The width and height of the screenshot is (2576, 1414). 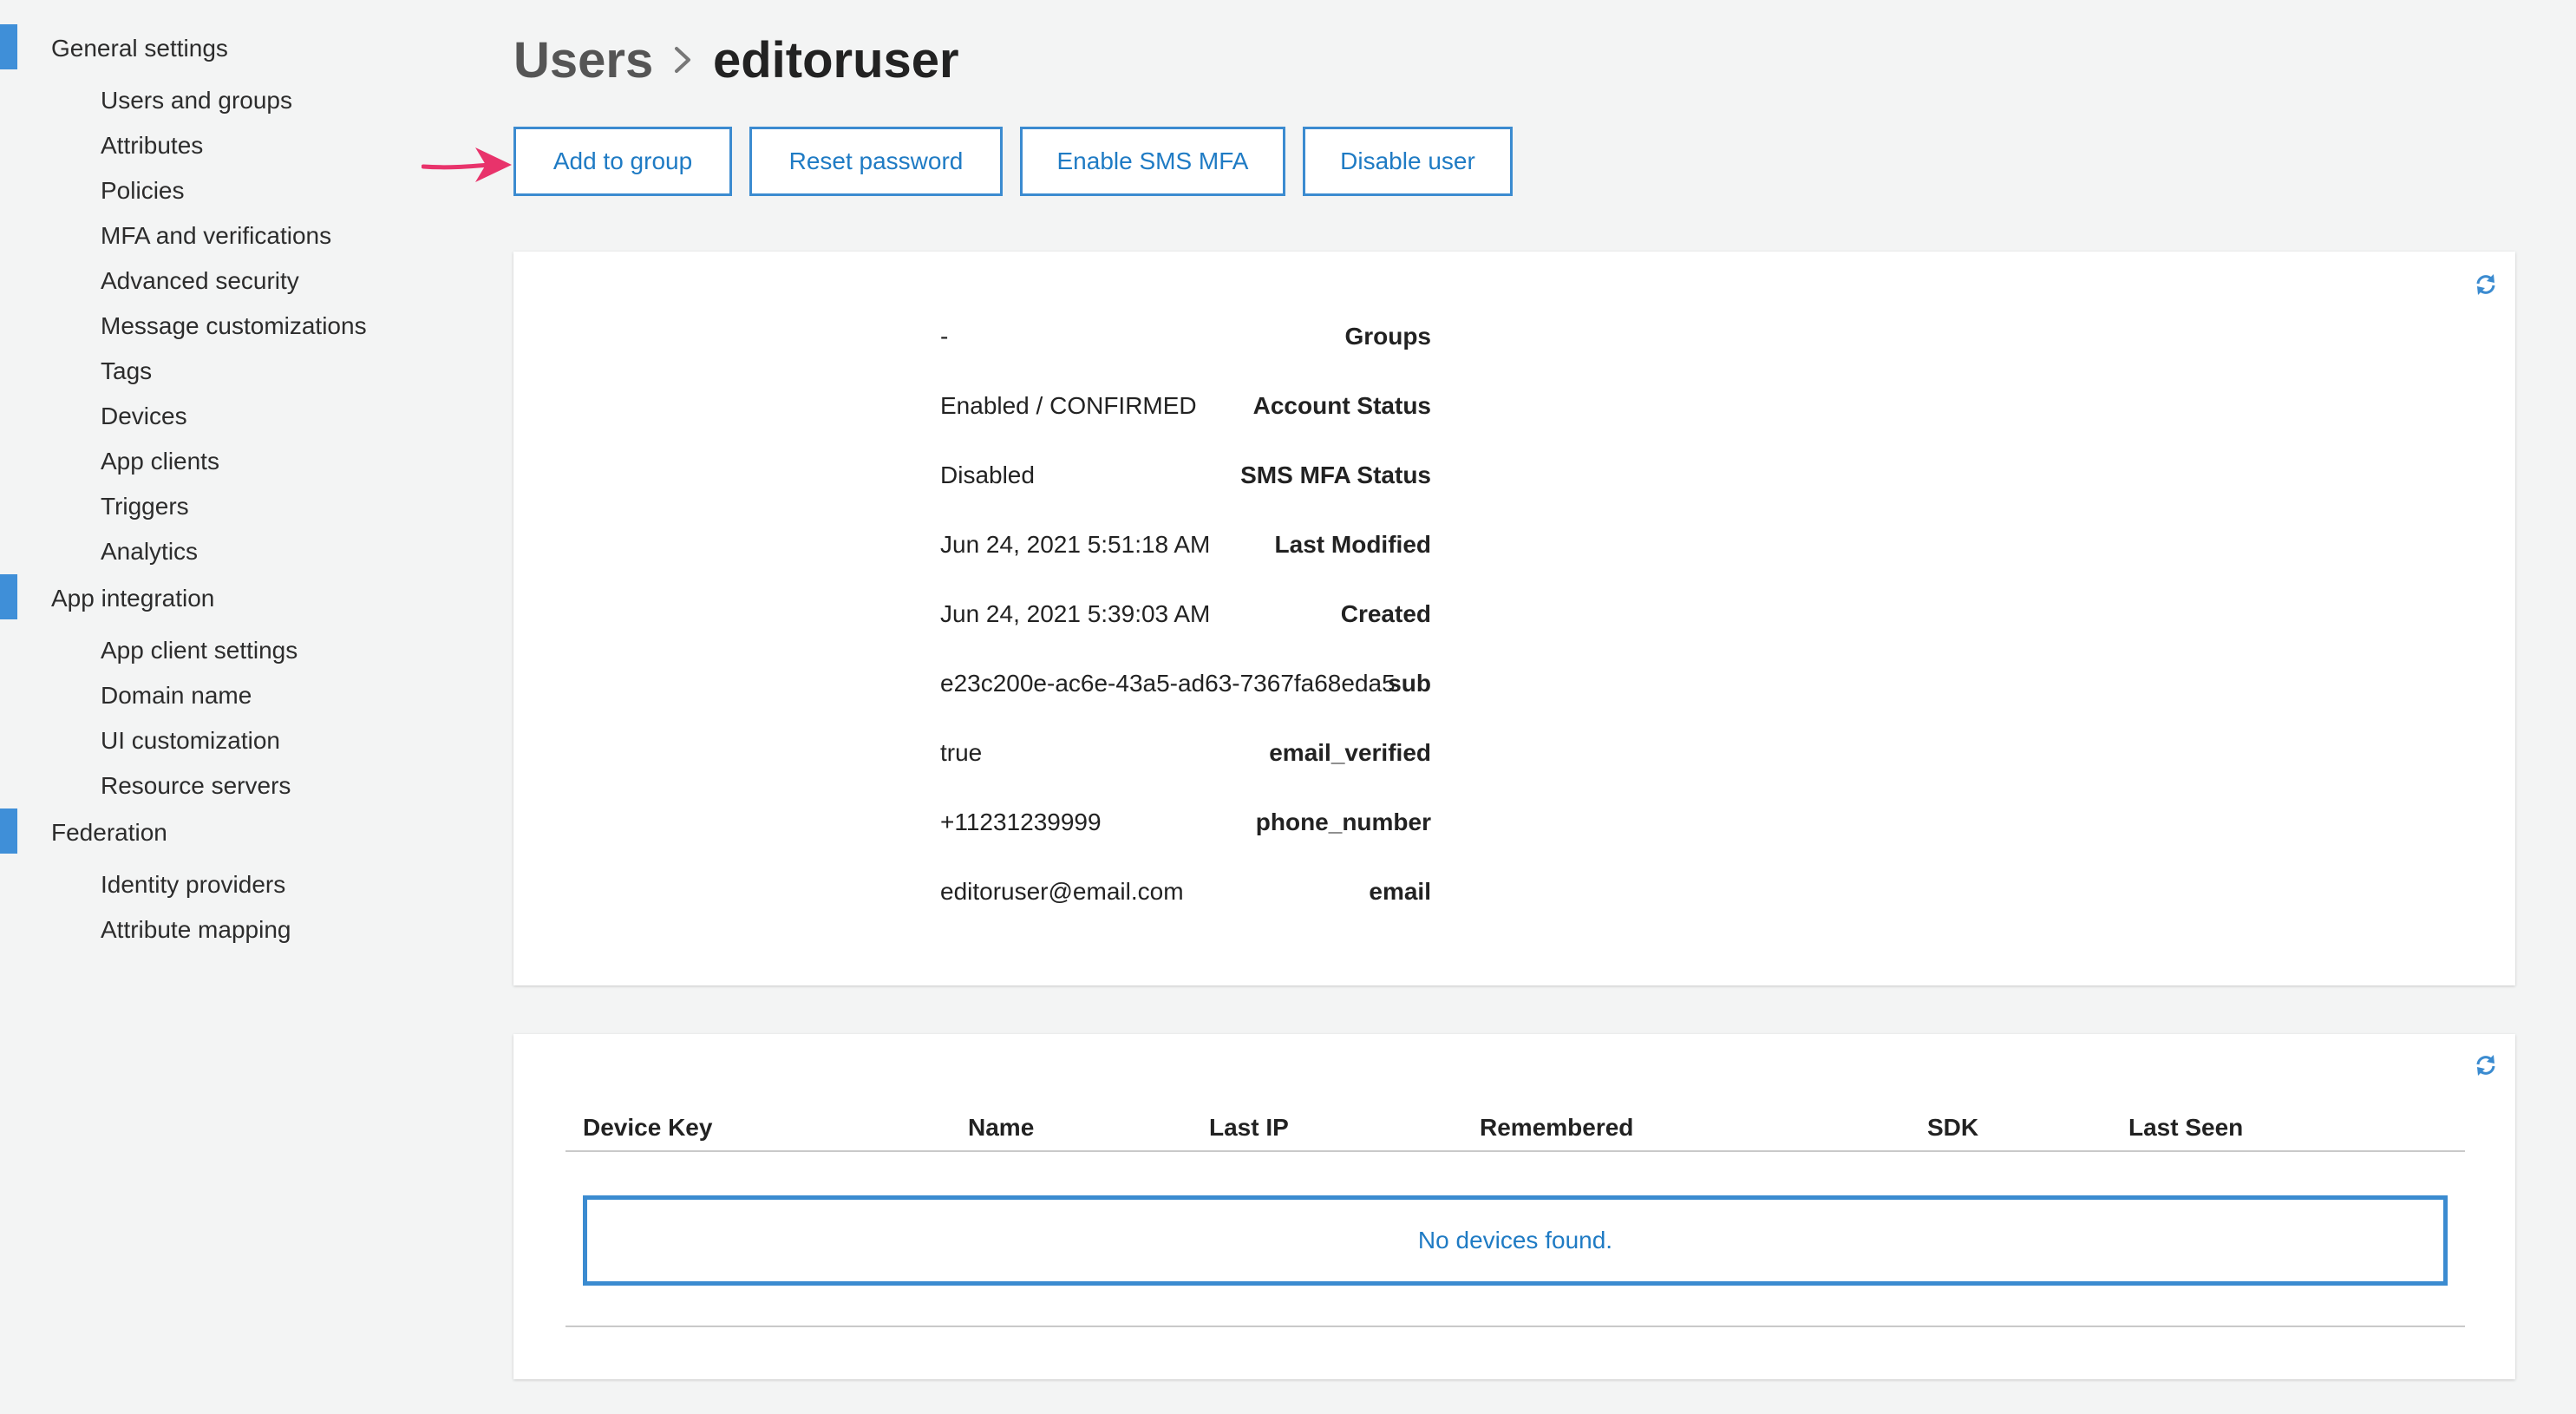 What do you see at coordinates (1152, 161) in the screenshot?
I see `enable-sms-mfa-button: Enable SMS MFA` at bounding box center [1152, 161].